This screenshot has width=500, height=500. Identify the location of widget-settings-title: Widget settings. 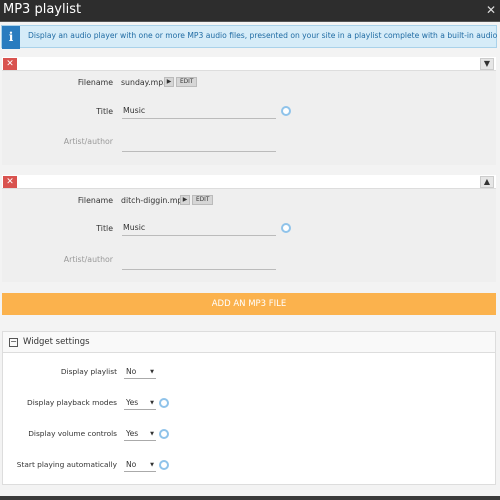
(56, 342).